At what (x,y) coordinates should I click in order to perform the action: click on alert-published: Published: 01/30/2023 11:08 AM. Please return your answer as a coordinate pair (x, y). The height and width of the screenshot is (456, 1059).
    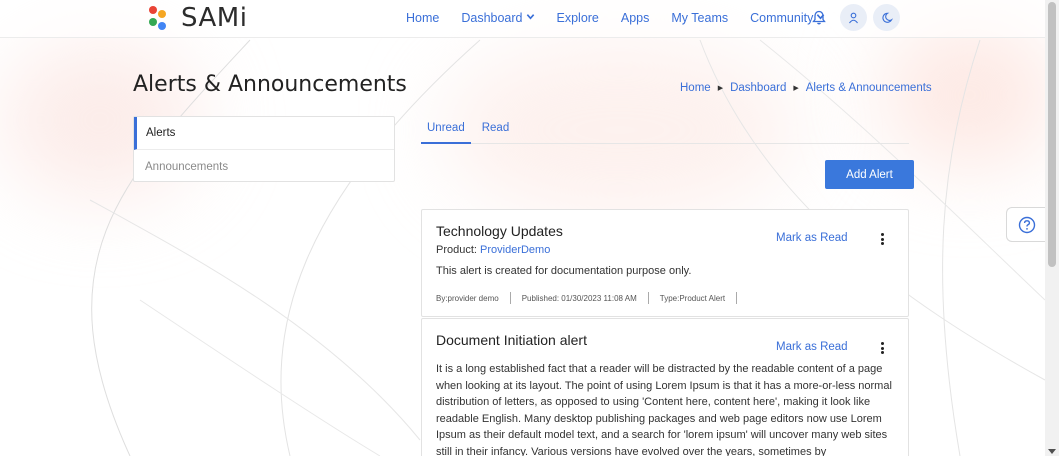
    Looking at the image, I should click on (579, 298).